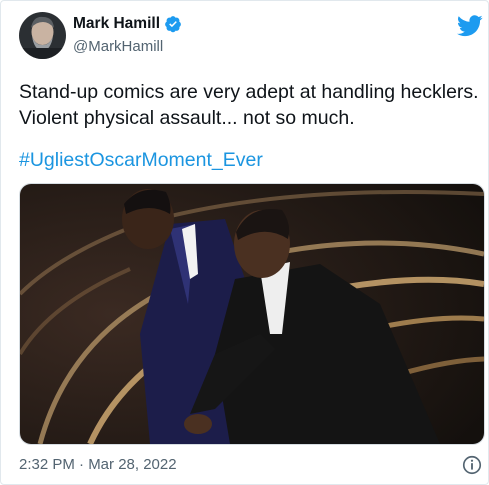  What do you see at coordinates (116, 24) in the screenshot?
I see `author-name: Mark Hamill` at bounding box center [116, 24].